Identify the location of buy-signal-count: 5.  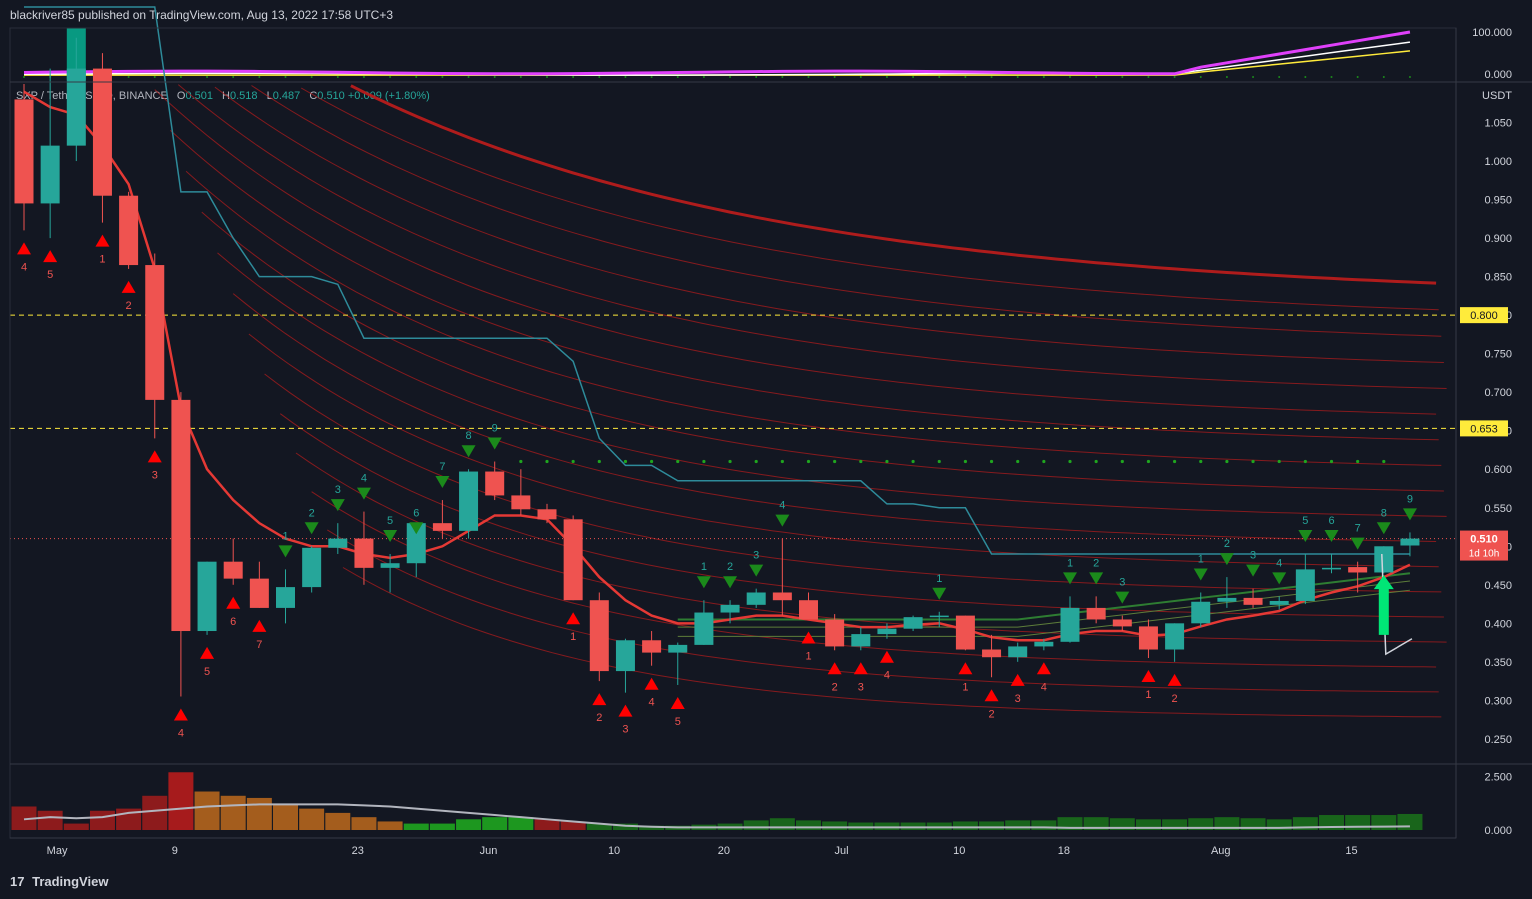
(390, 521).